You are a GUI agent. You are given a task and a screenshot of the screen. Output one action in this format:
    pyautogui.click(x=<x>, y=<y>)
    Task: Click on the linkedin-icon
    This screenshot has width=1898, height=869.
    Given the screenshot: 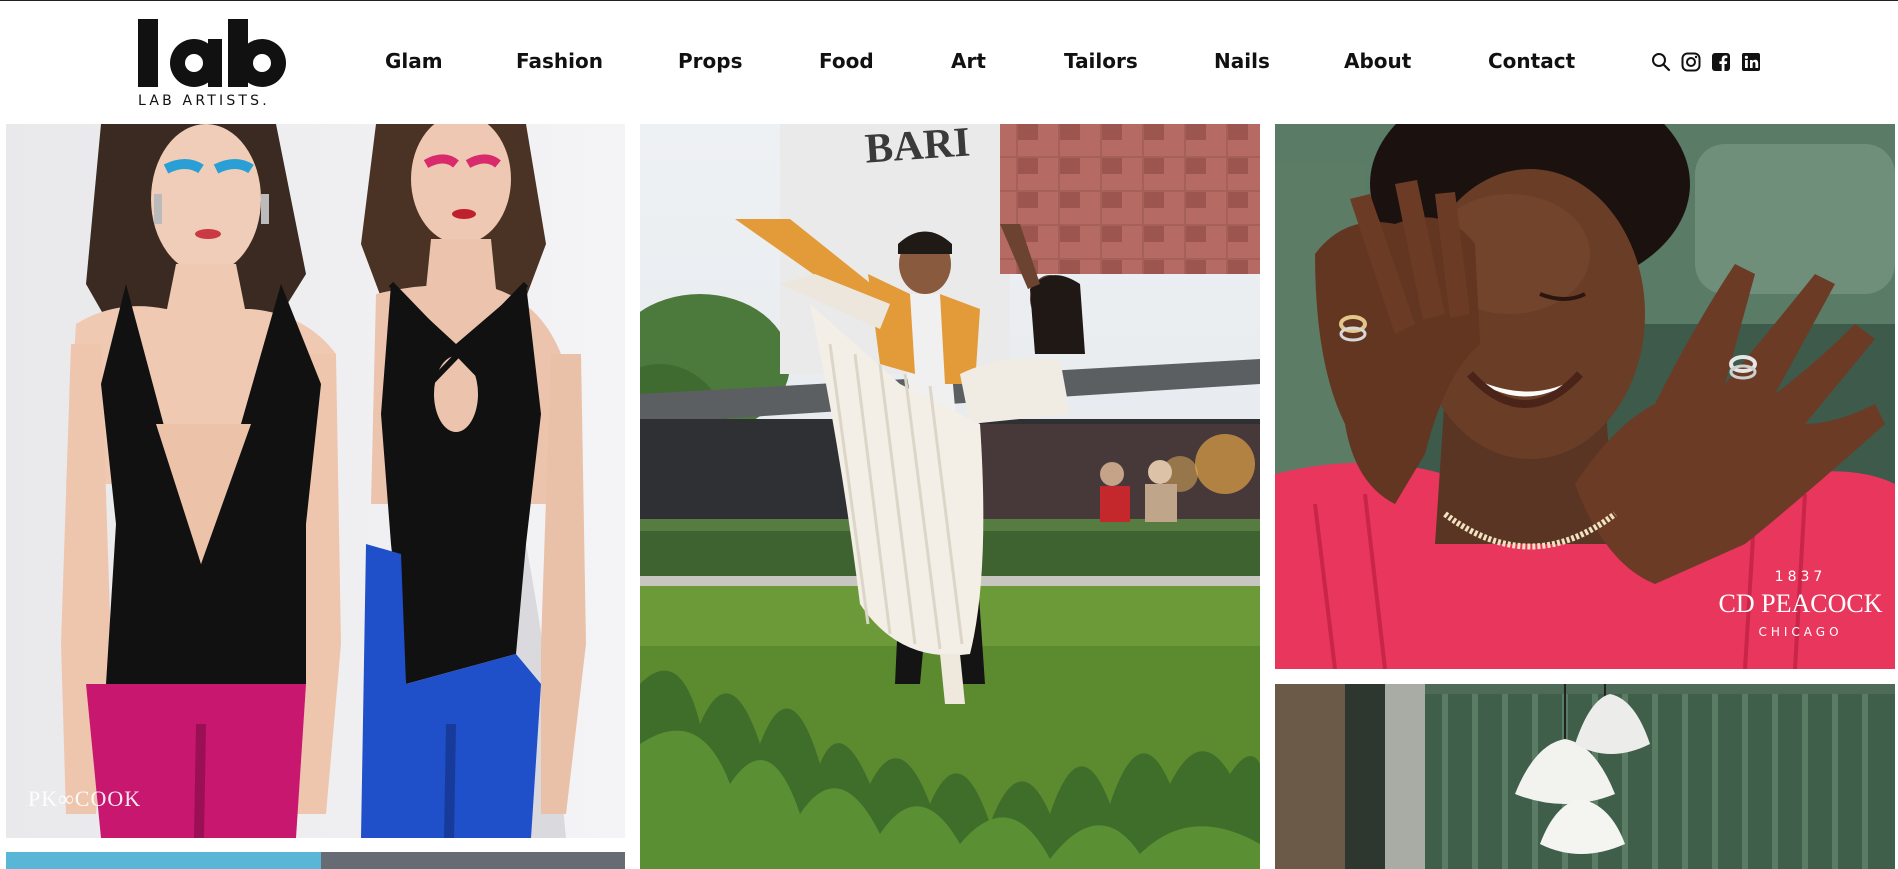 What is the action you would take?
    pyautogui.click(x=1751, y=62)
    